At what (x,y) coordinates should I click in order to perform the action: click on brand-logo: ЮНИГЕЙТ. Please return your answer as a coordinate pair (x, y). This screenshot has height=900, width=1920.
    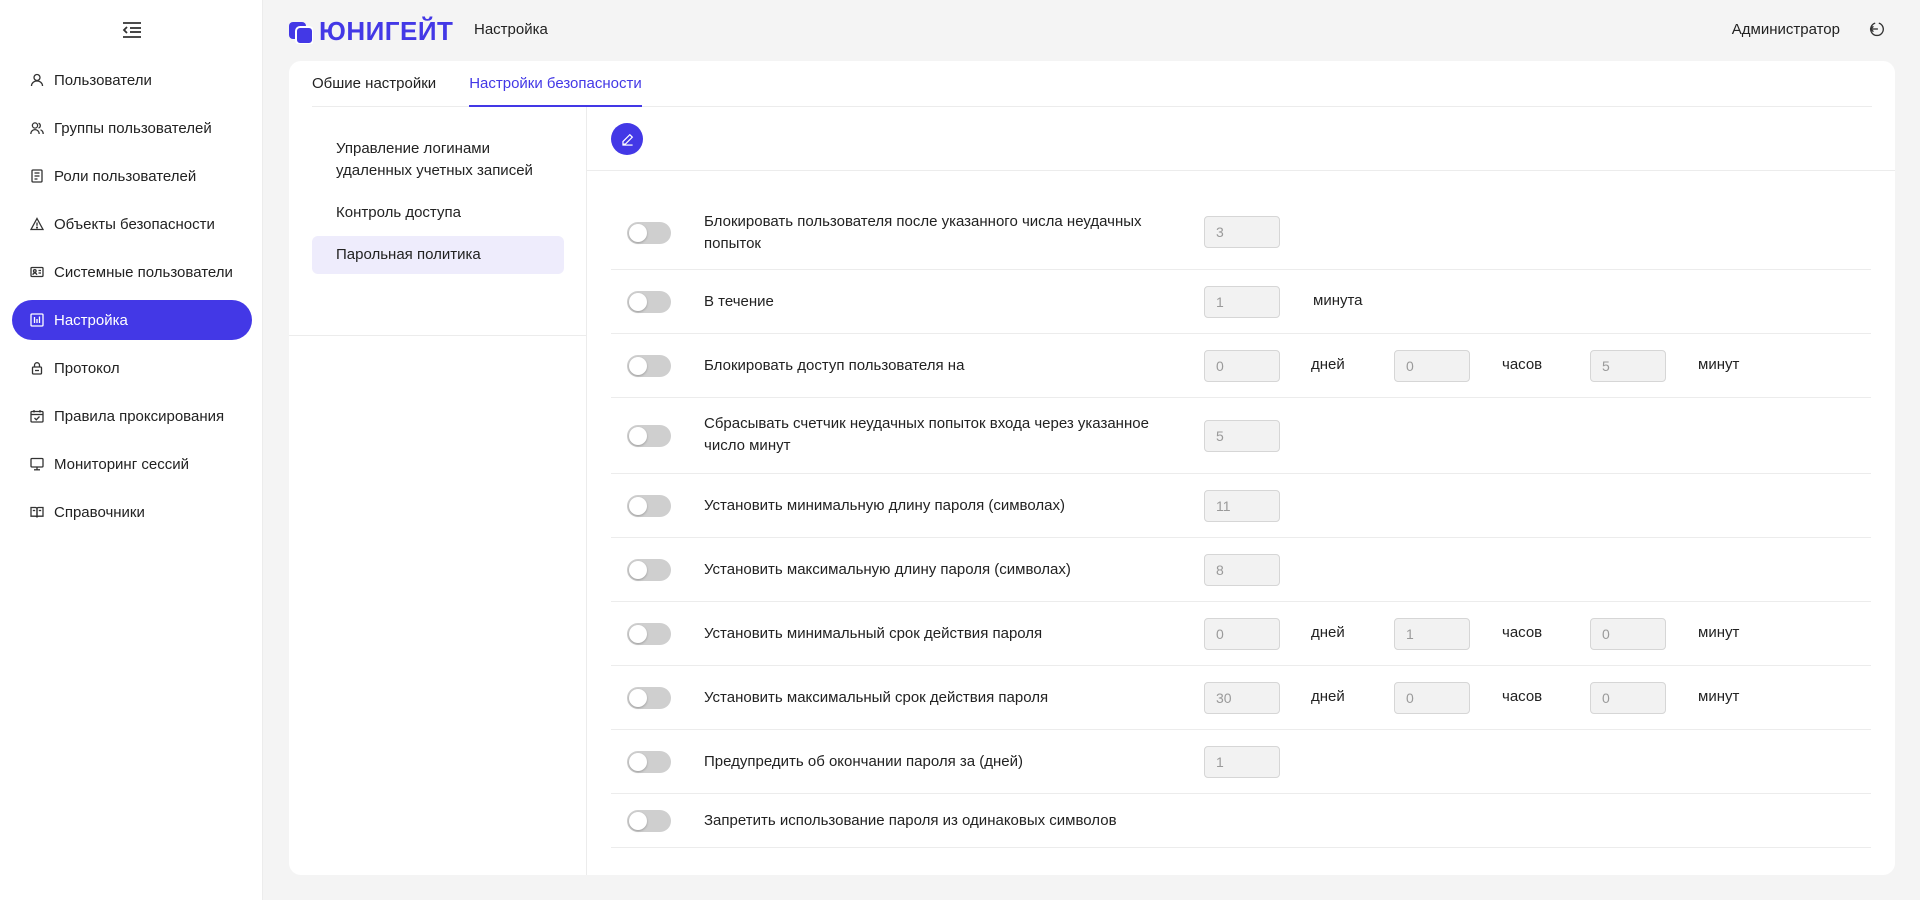
    Looking at the image, I should click on (371, 31).